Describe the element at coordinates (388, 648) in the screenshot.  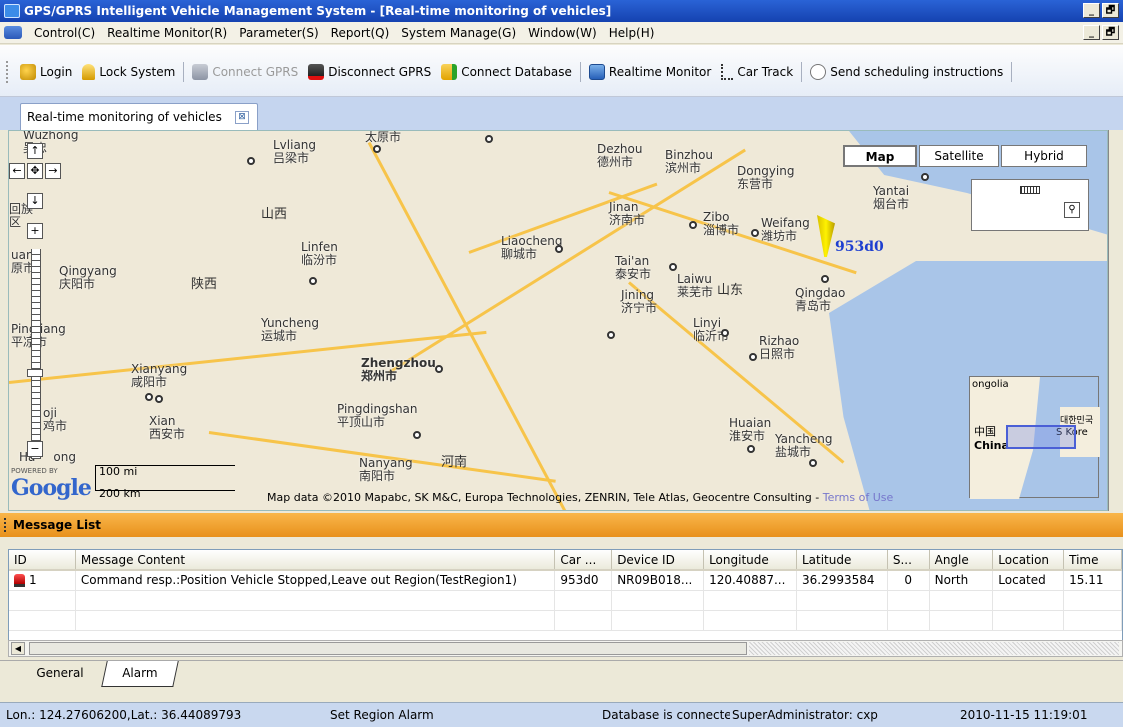
I see `scrollbar-thumb` at that location.